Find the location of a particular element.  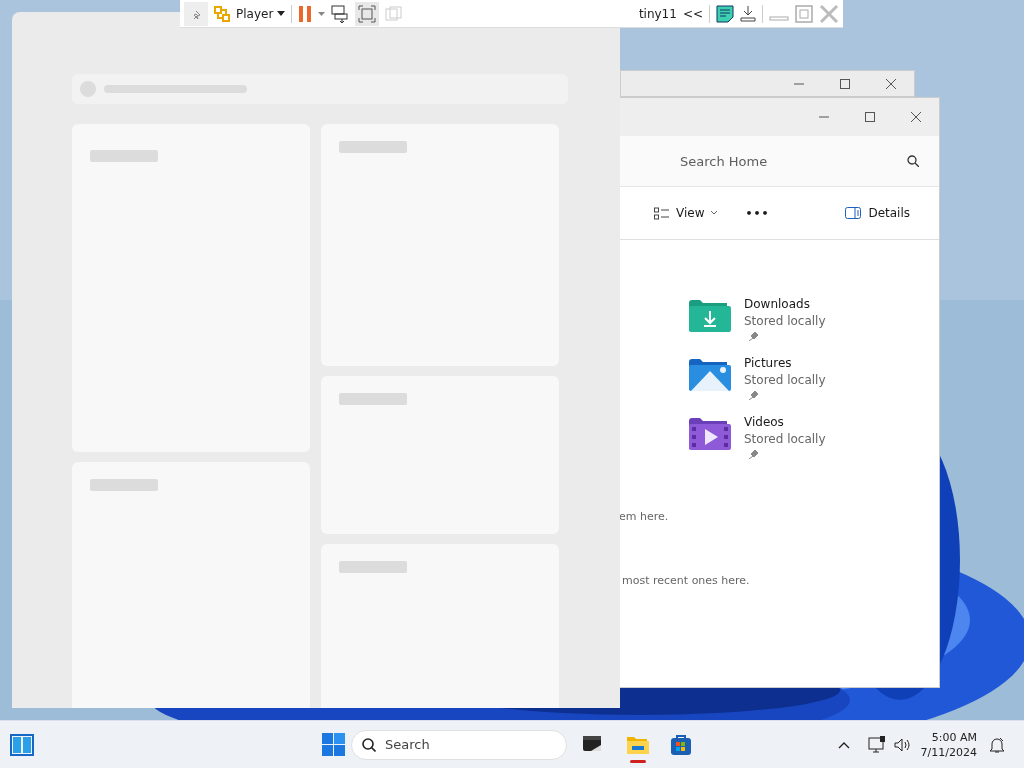

windows-icon is located at coordinates (394, 13).